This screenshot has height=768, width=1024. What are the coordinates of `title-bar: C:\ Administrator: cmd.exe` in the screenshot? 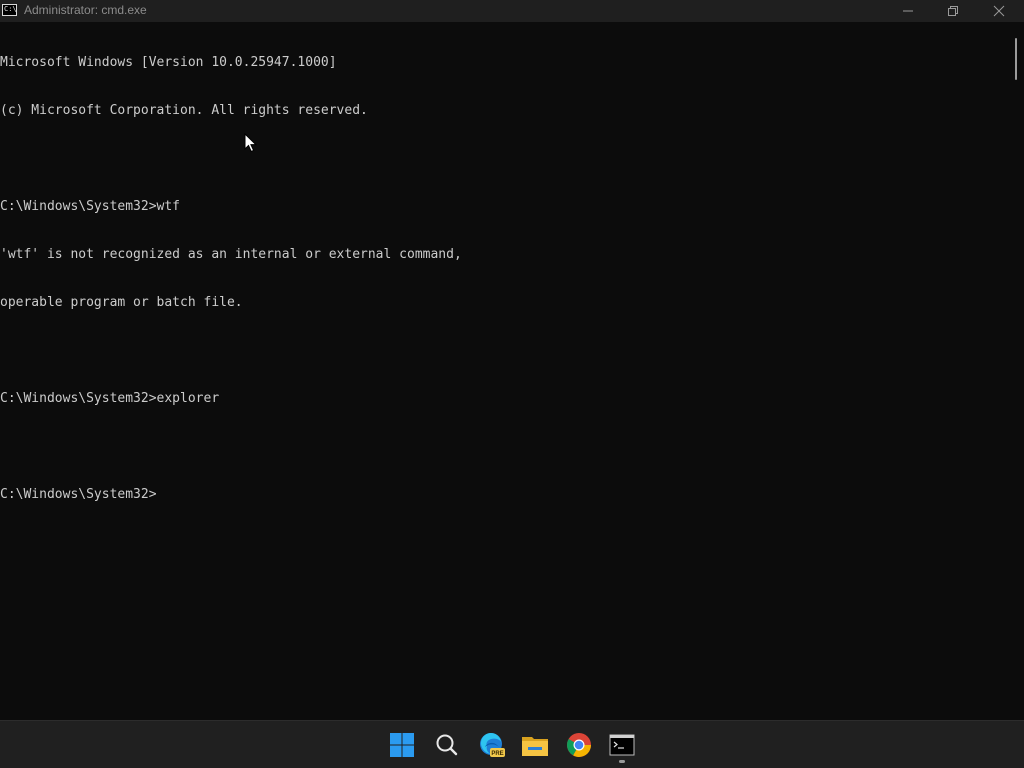 It's located at (512, 11).